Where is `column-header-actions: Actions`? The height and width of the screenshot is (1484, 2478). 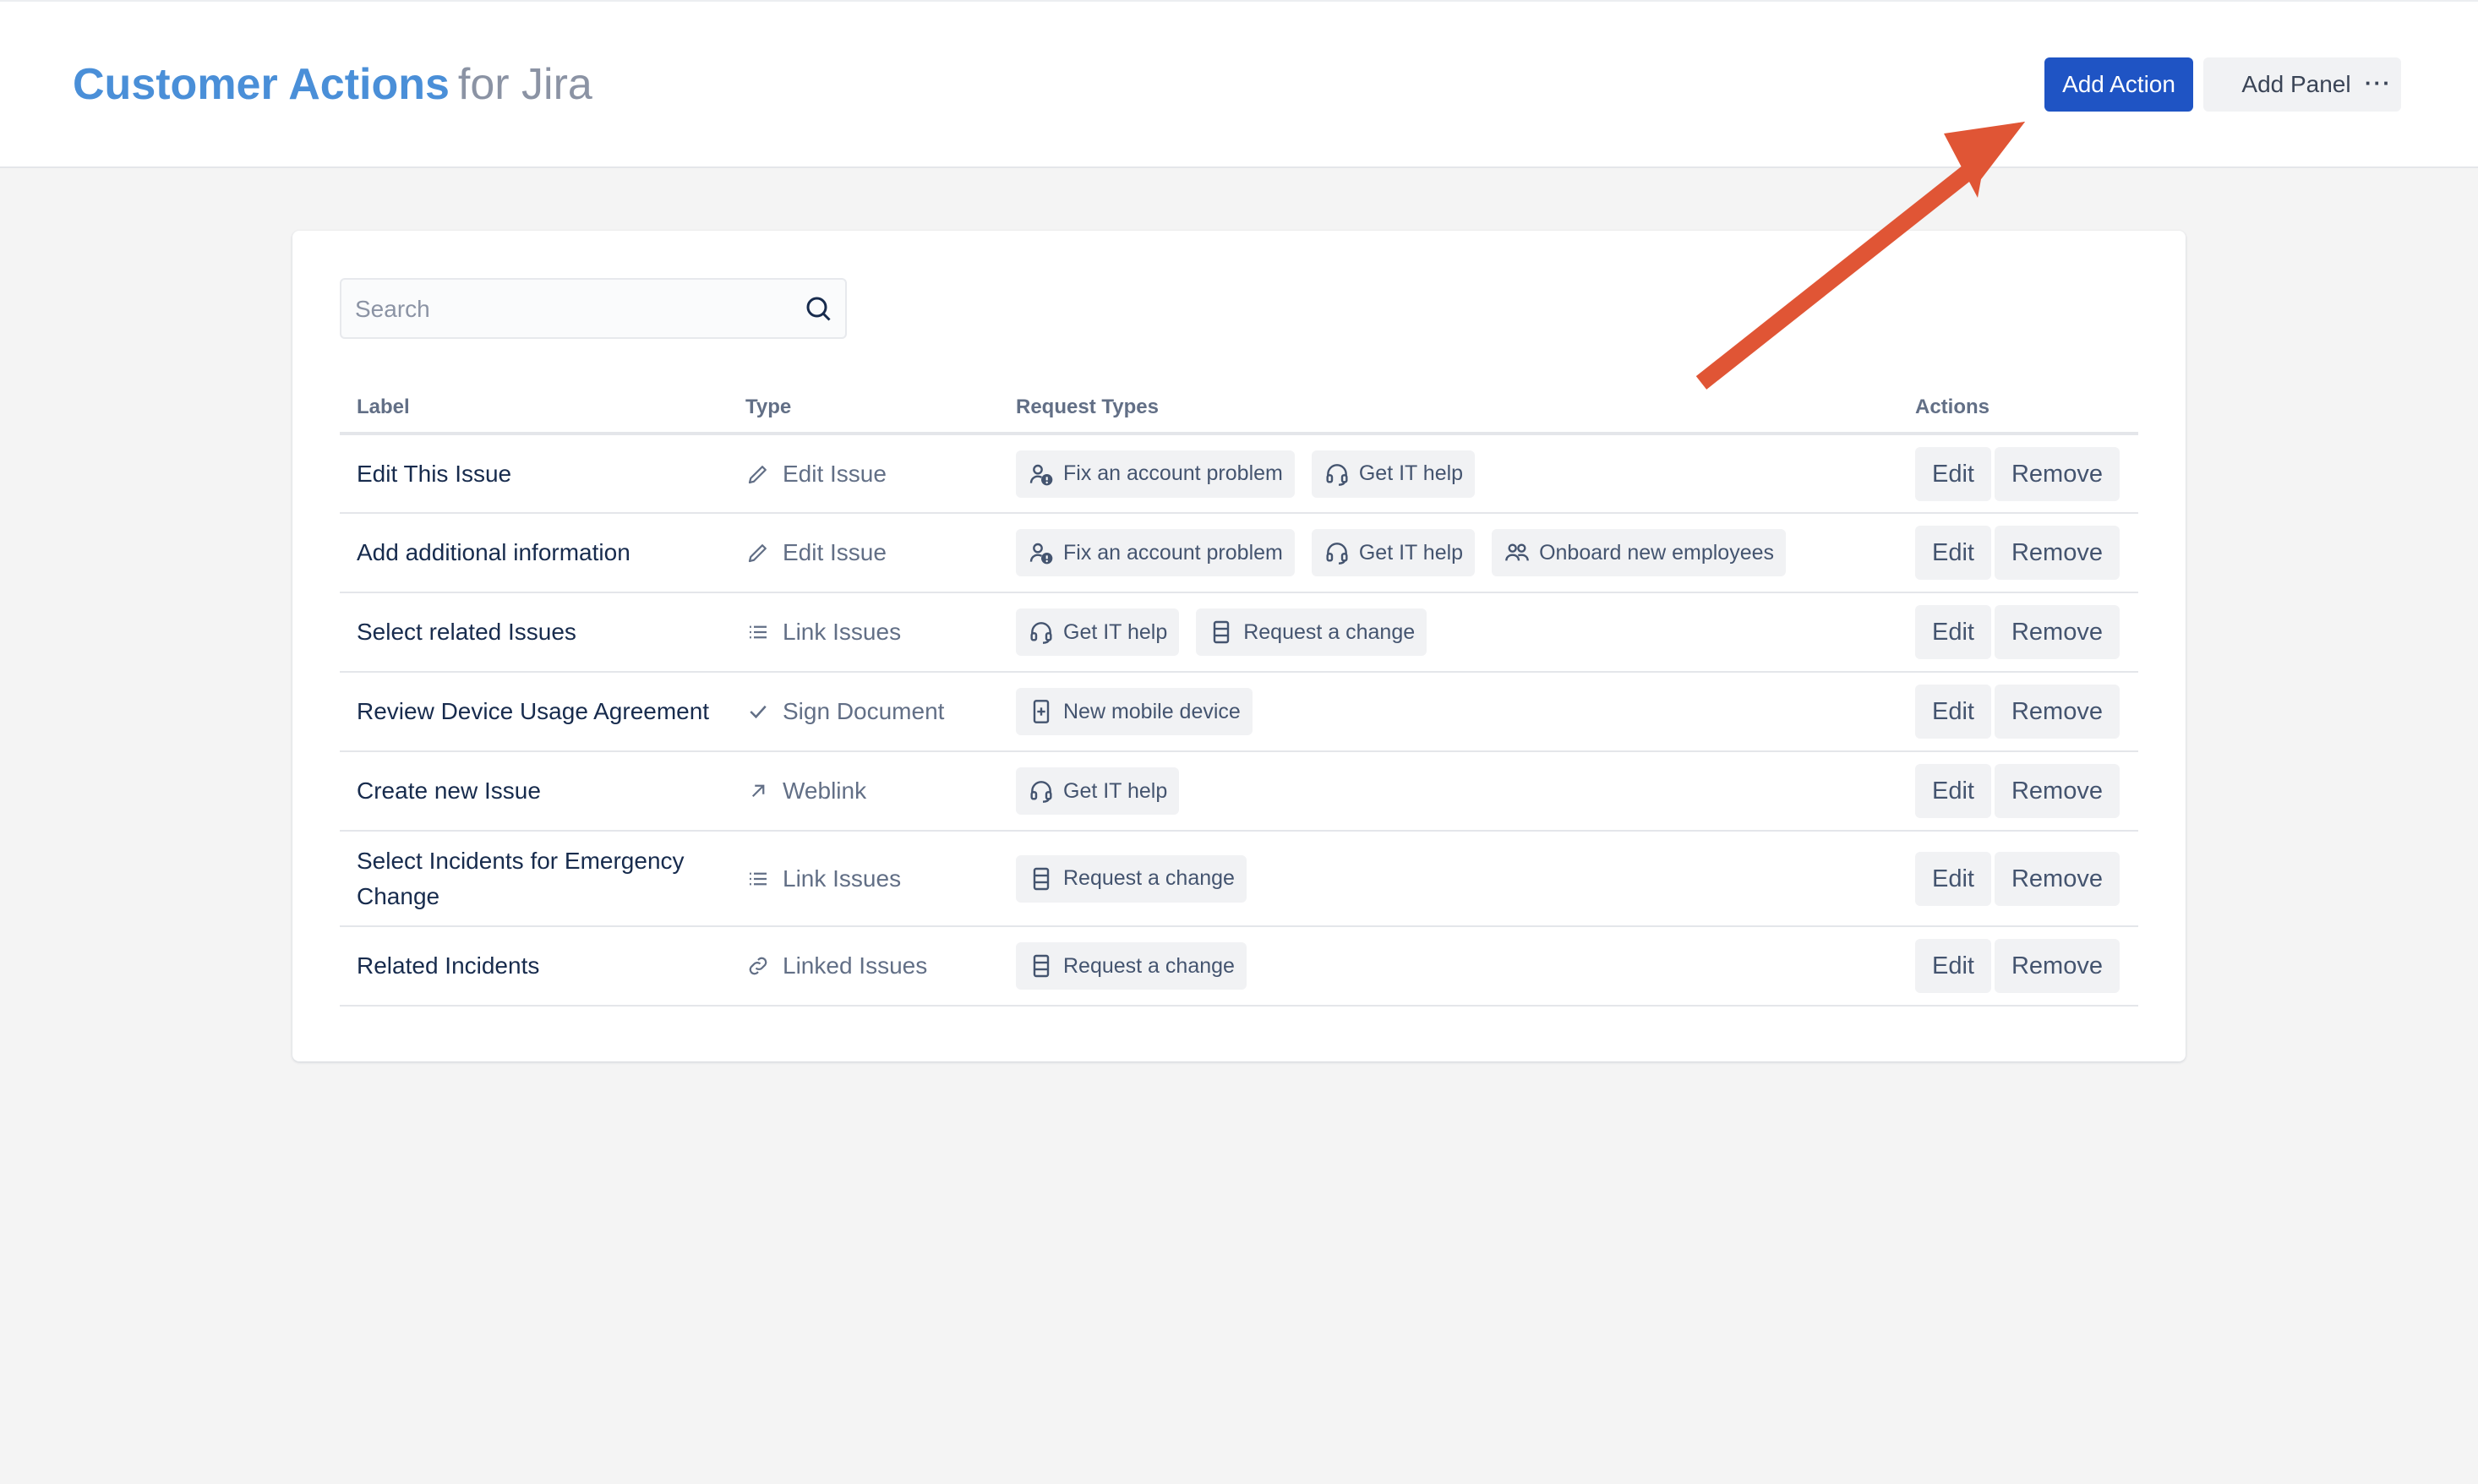 column-header-actions: Actions is located at coordinates (2018, 409).